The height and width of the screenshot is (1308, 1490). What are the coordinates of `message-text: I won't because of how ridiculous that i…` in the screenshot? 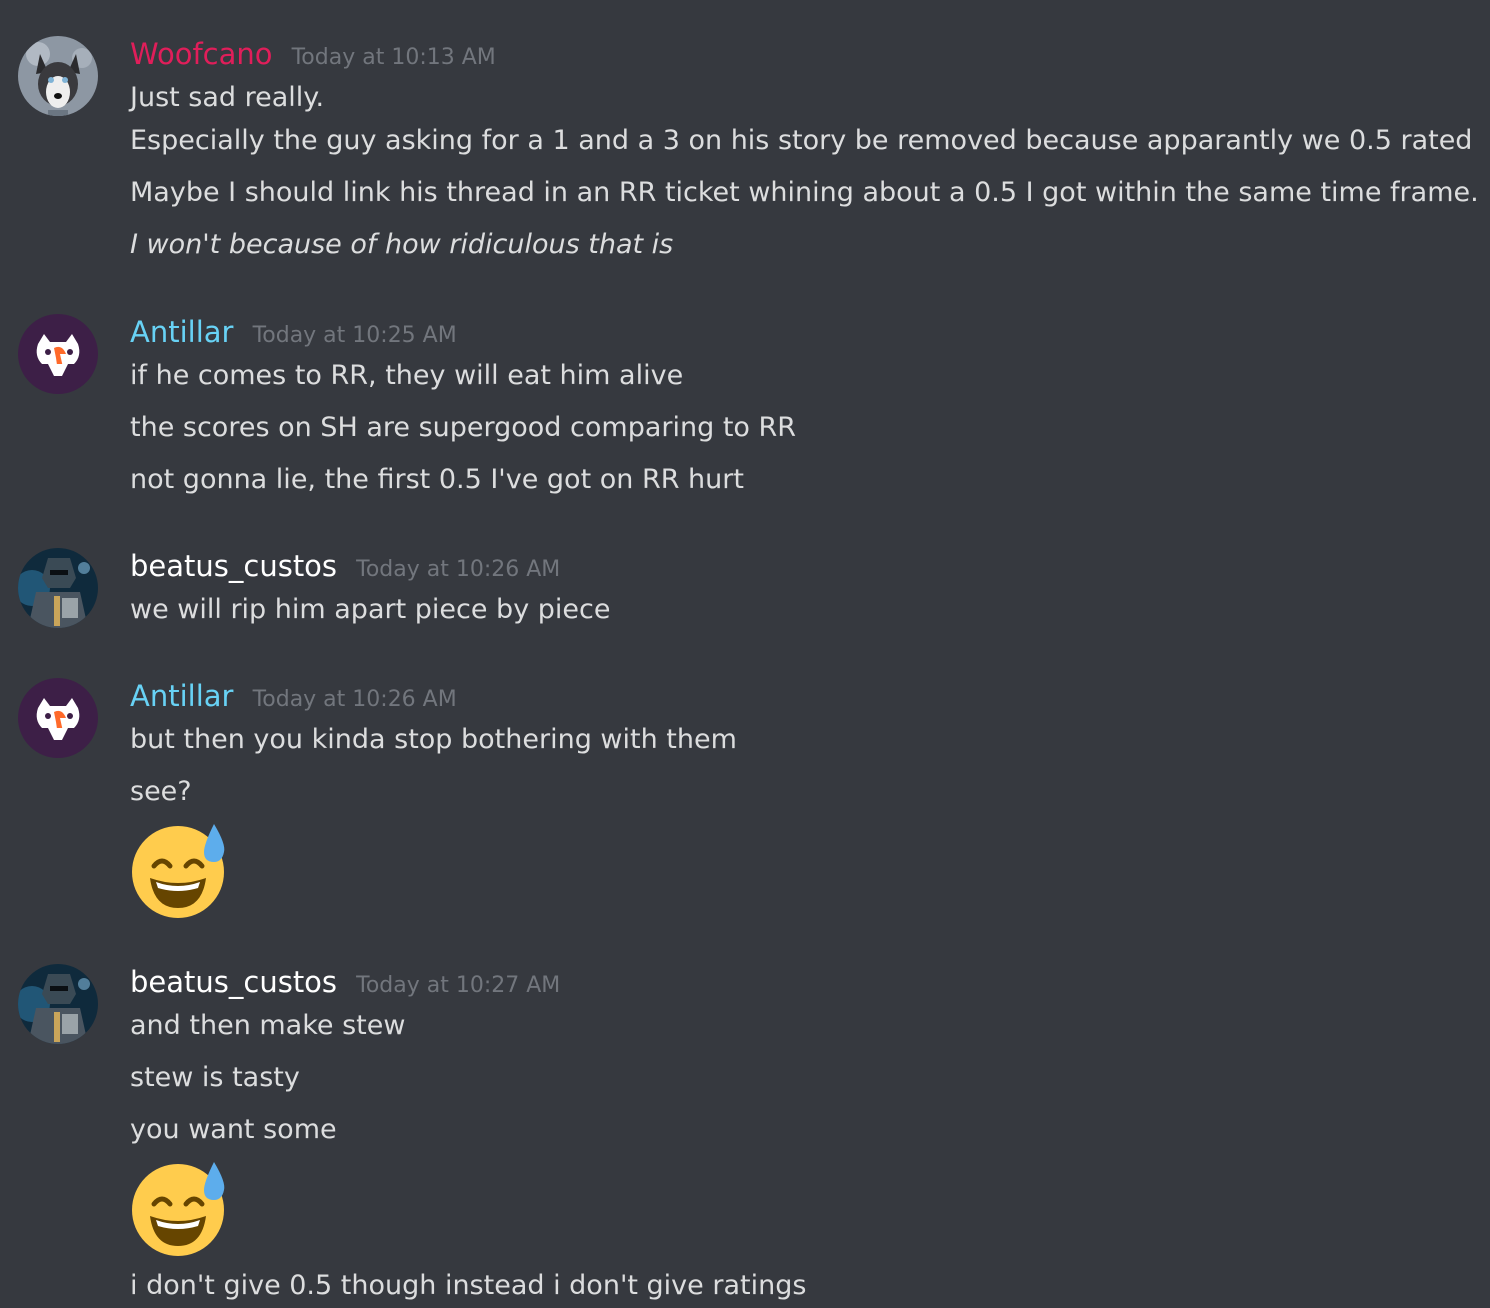 It's located at (402, 244).